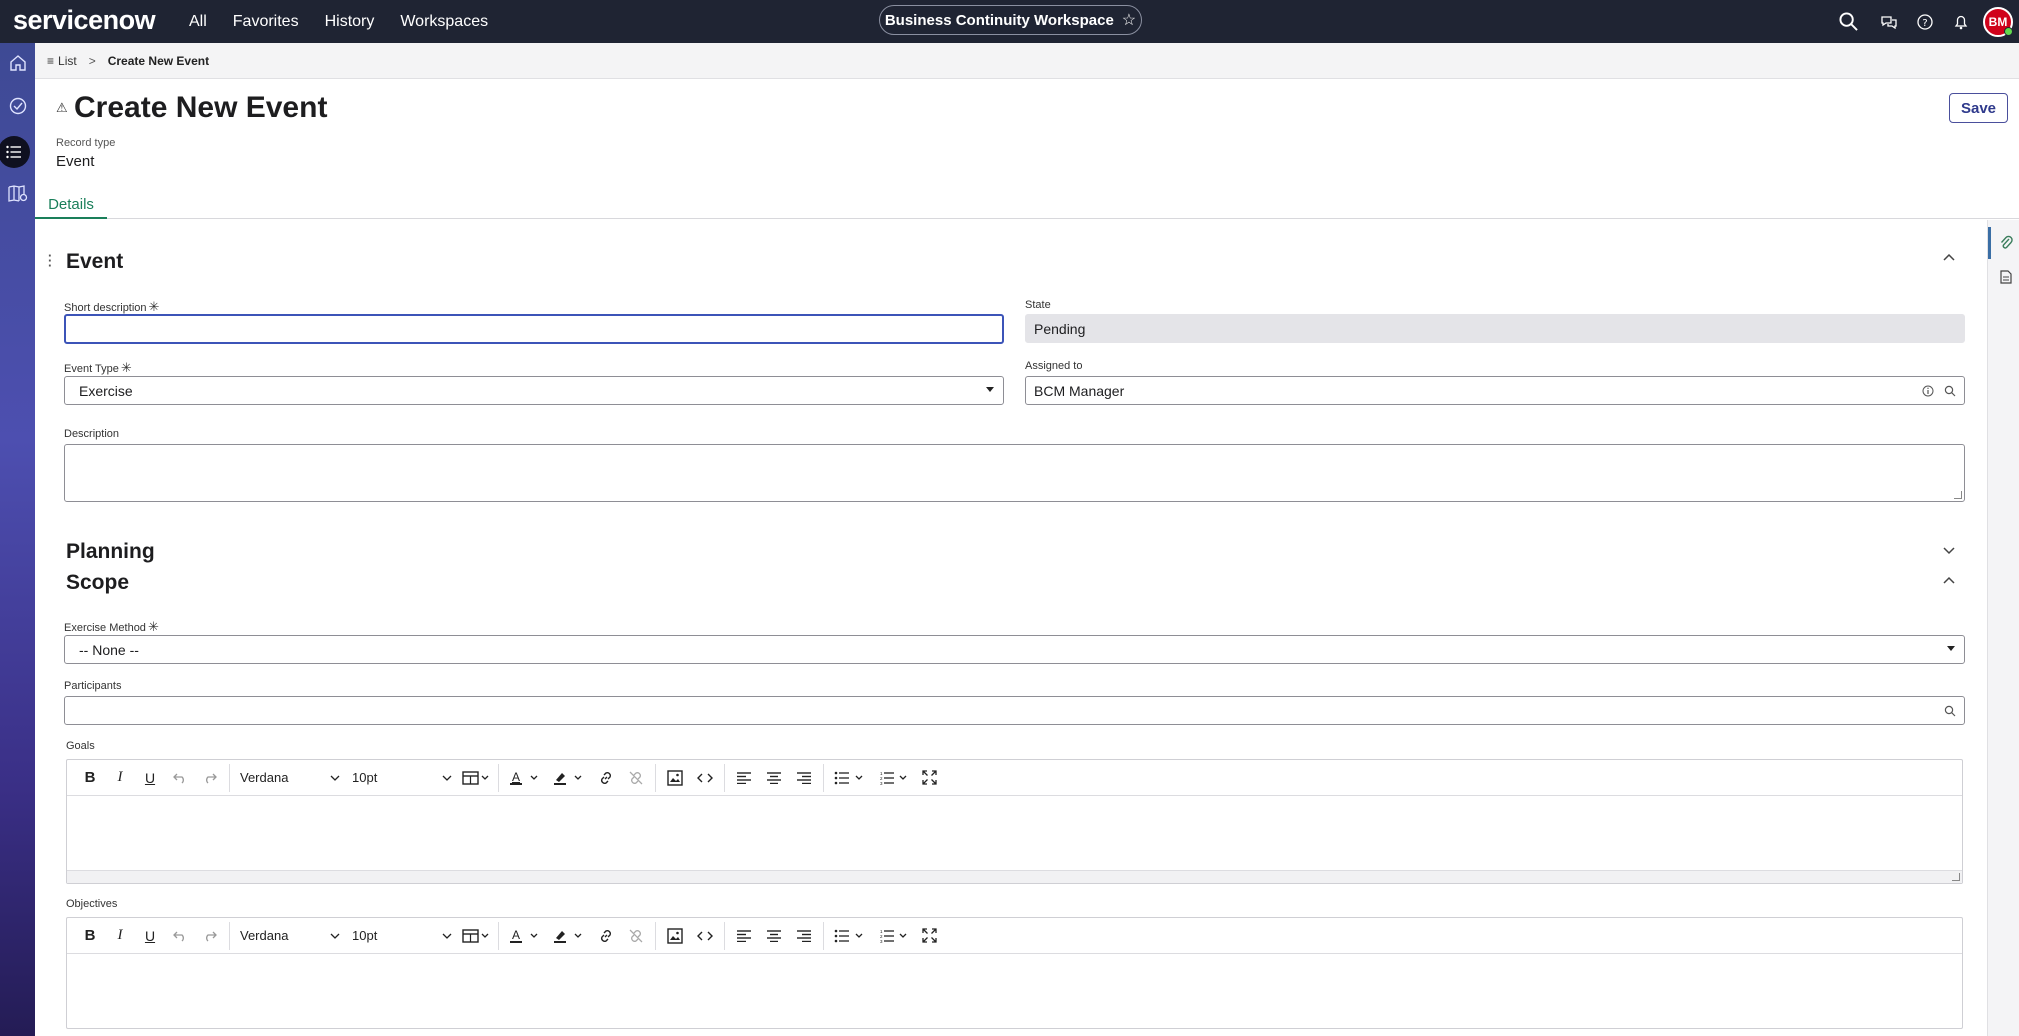 This screenshot has width=2019, height=1036. What do you see at coordinates (1014, 710) in the screenshot?
I see `participants-input` at bounding box center [1014, 710].